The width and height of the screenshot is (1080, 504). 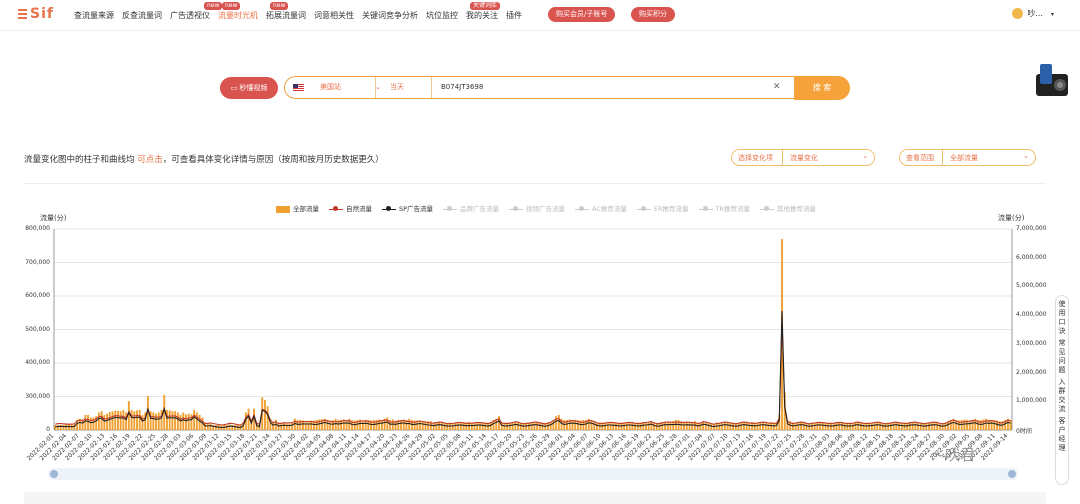 What do you see at coordinates (537, 208) in the screenshot?
I see `legend-item-4: 视频广告流量` at bounding box center [537, 208].